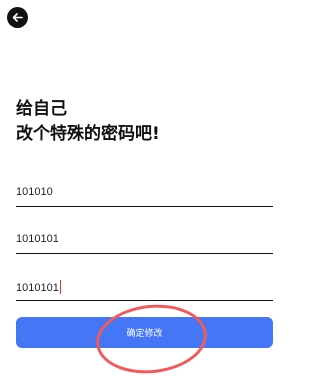 Image resolution: width=320 pixels, height=379 pixels. I want to click on new-password-value: 1010101, so click(37, 239).